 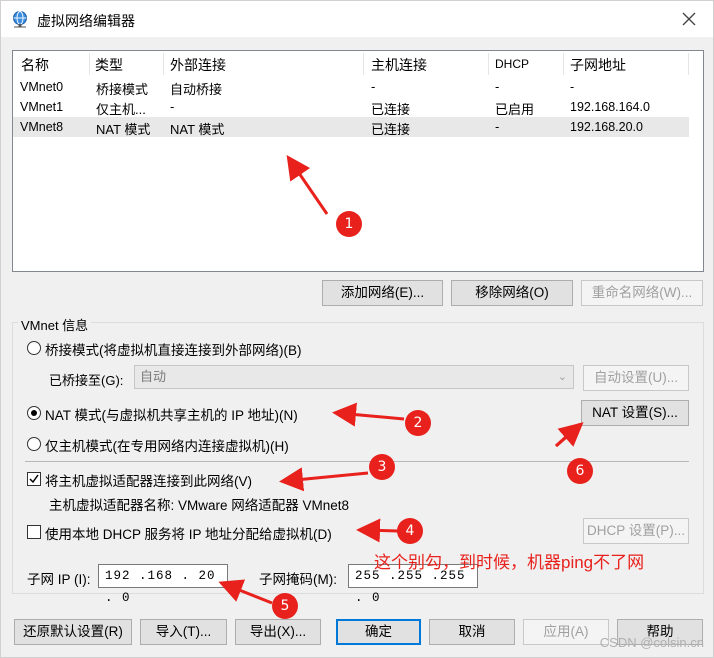 I want to click on cell-type: NAT 模式, so click(x=123, y=129).